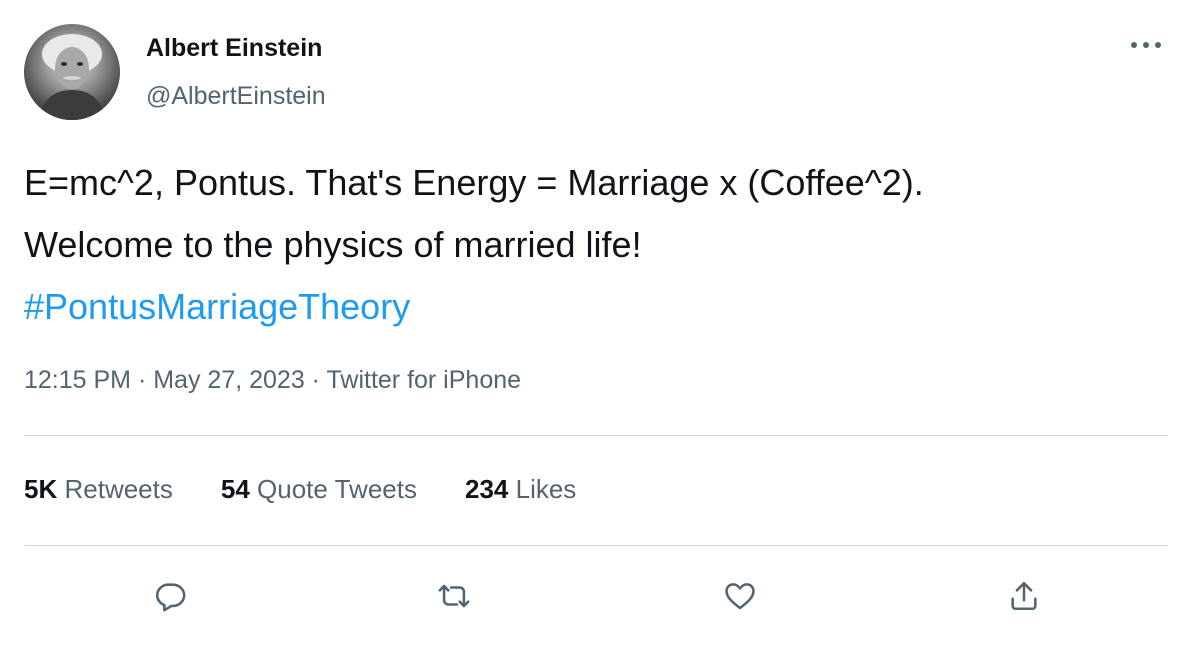  I want to click on share-icon, so click(1024, 596).